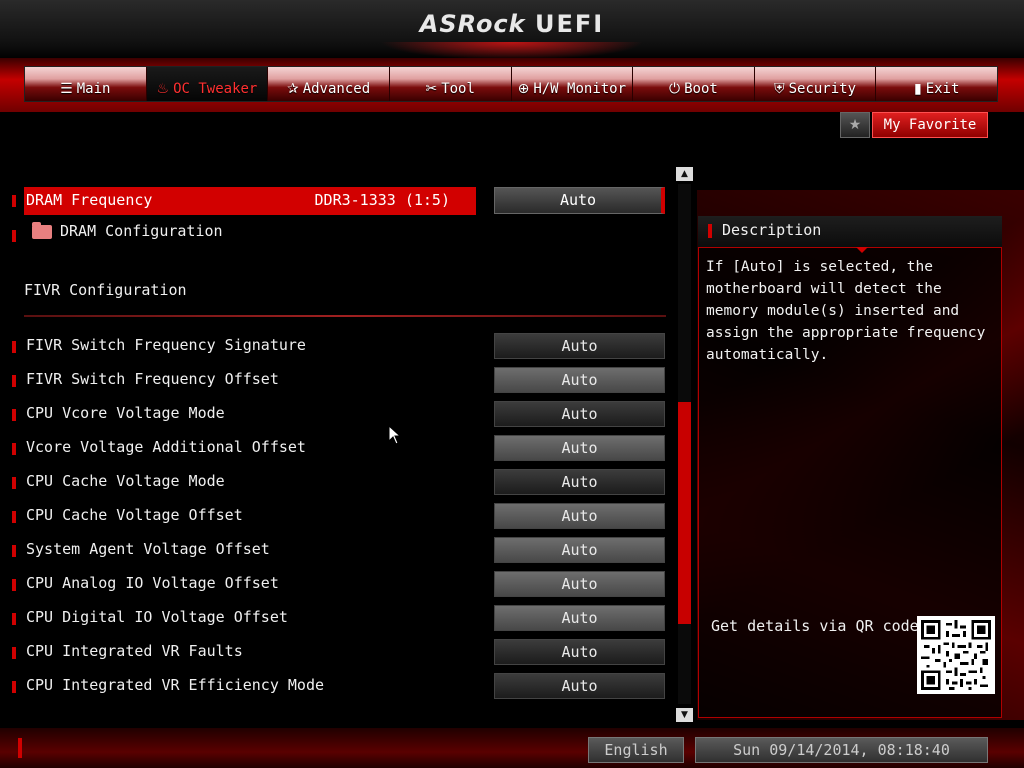 This screenshot has width=1024, height=768. I want to click on language-button: English, so click(636, 750).